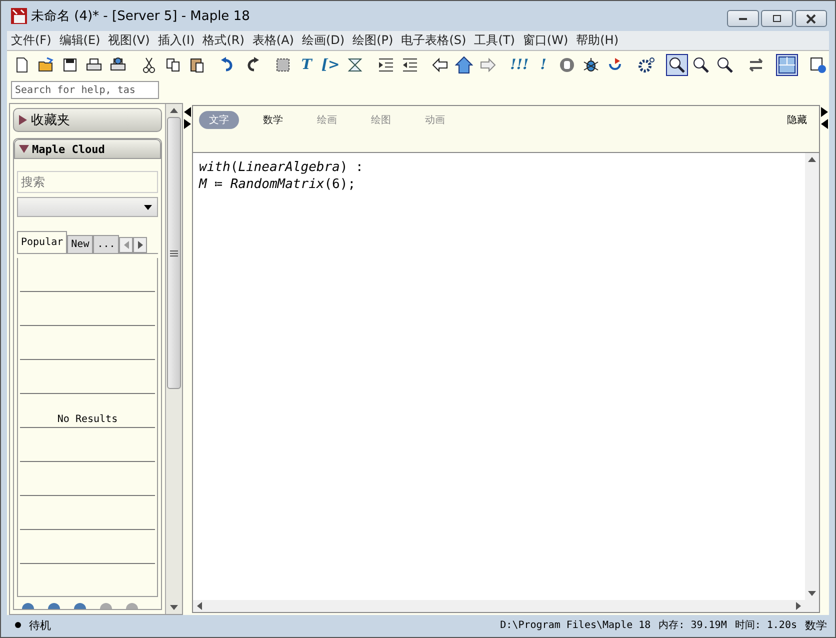 This screenshot has height=638, width=836. I want to click on maximize-button, so click(777, 18).